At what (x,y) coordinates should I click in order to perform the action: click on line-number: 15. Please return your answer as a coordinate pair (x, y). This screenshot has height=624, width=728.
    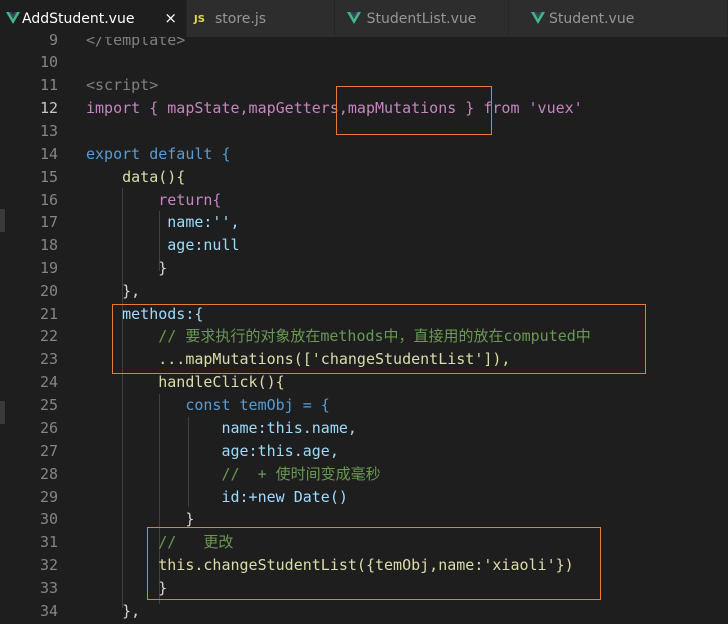
    Looking at the image, I should click on (48, 177).